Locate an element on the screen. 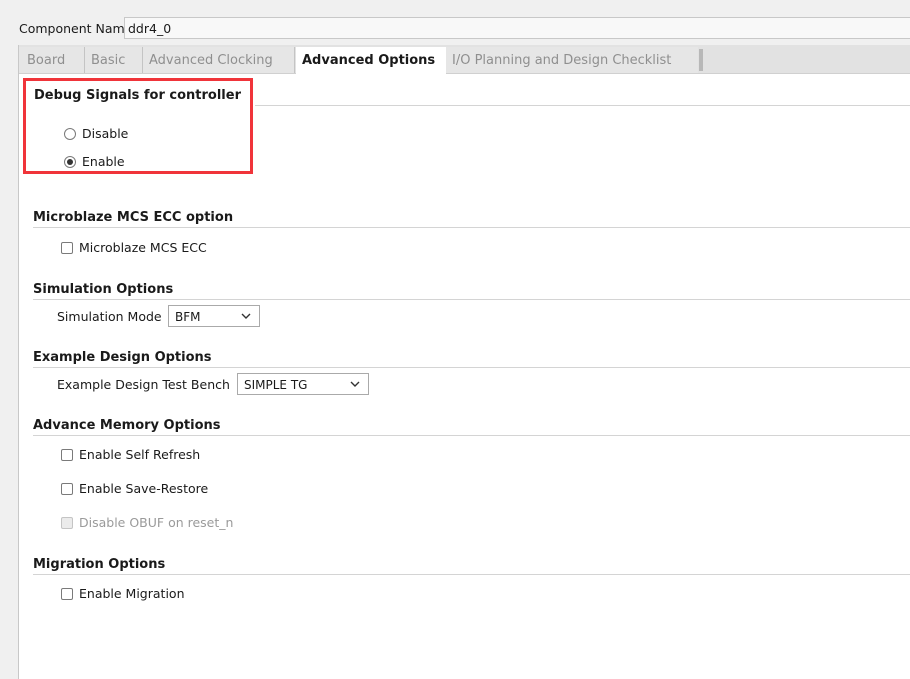 The height and width of the screenshot is (679, 910). debug-separator is located at coordinates (582, 105).